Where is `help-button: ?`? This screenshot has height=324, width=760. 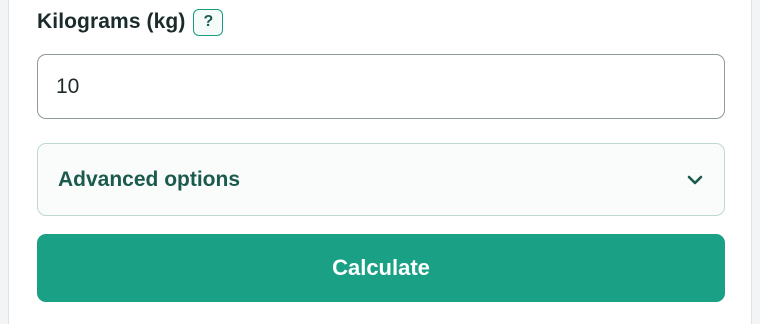
help-button: ? is located at coordinates (208, 22).